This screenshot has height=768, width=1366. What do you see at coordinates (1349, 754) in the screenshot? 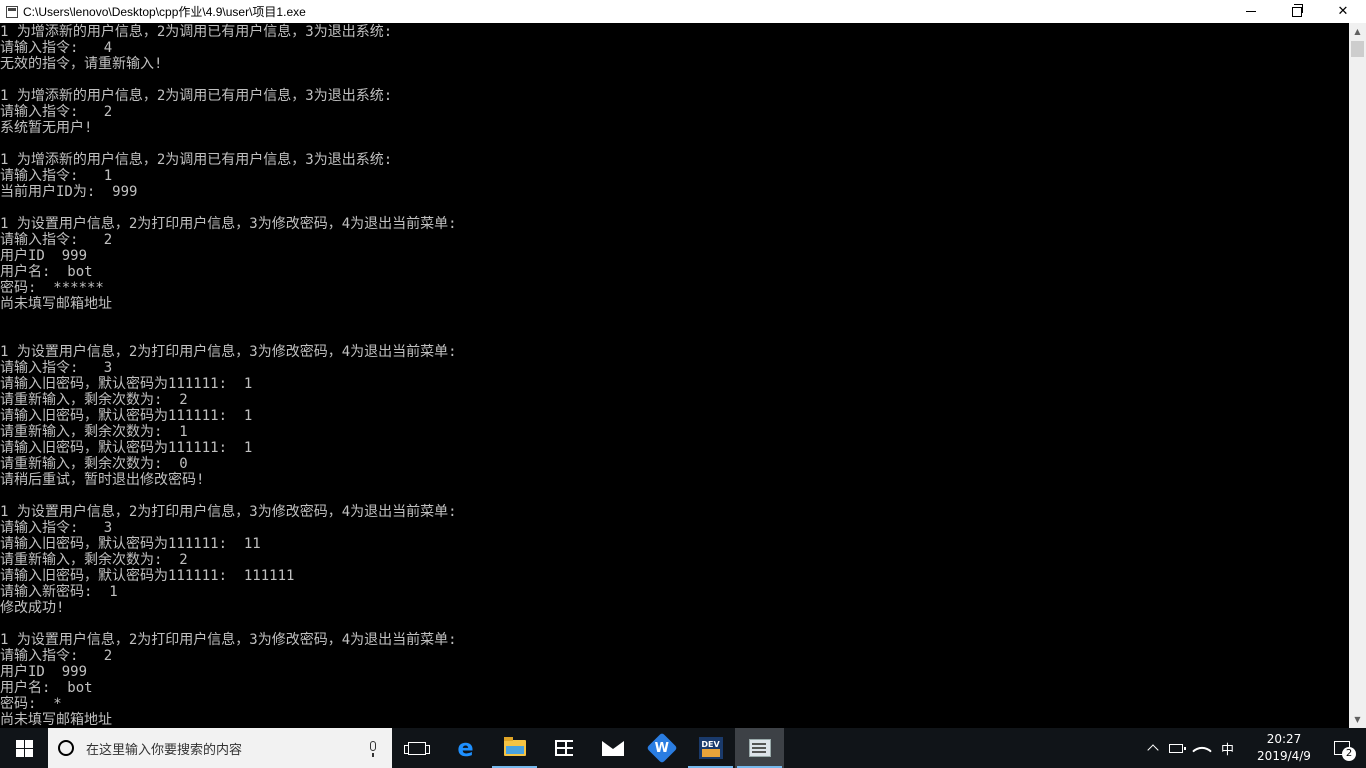
I see `notification-count-badge: 2` at bounding box center [1349, 754].